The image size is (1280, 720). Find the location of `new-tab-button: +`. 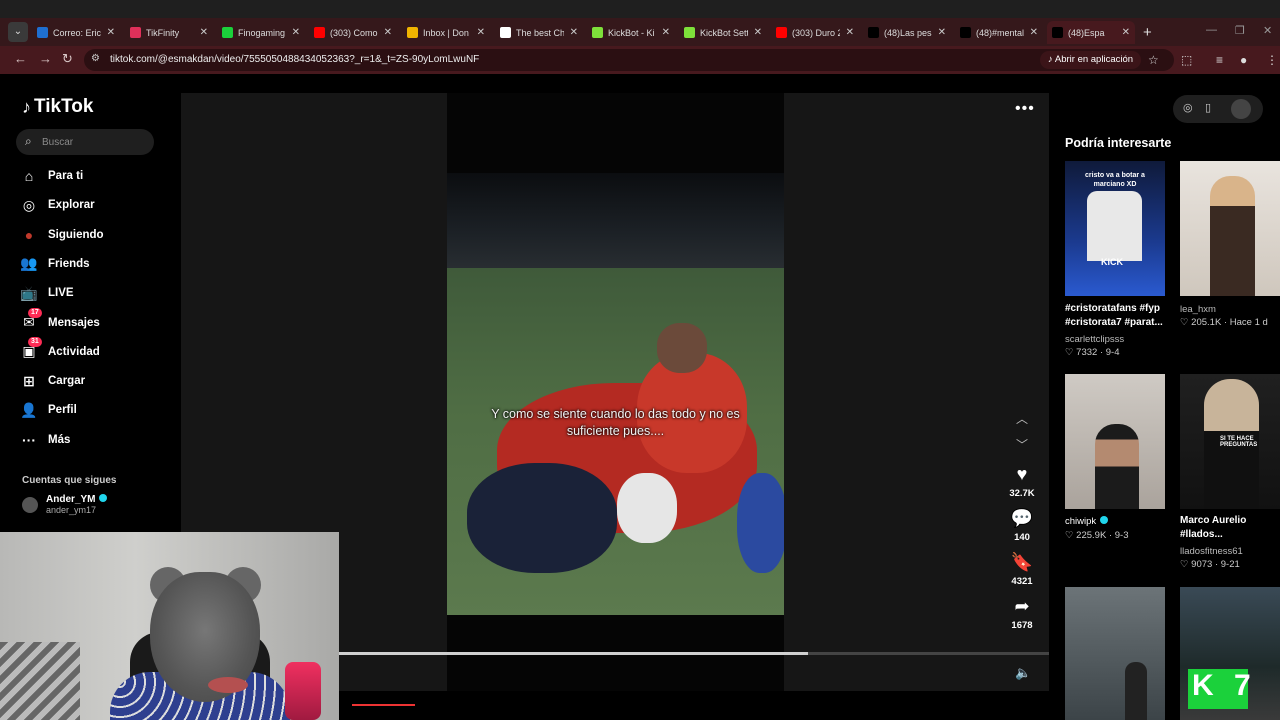

new-tab-button: + is located at coordinates (1147, 32).